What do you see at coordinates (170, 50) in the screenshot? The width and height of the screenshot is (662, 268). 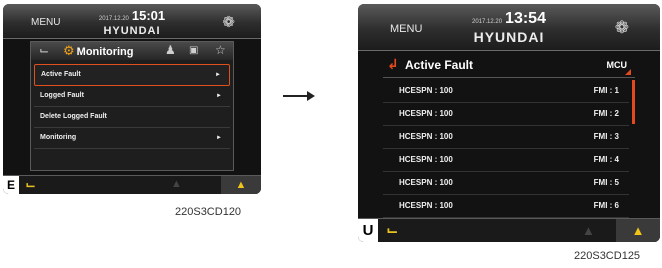 I see `user-icon: ♟` at bounding box center [170, 50].